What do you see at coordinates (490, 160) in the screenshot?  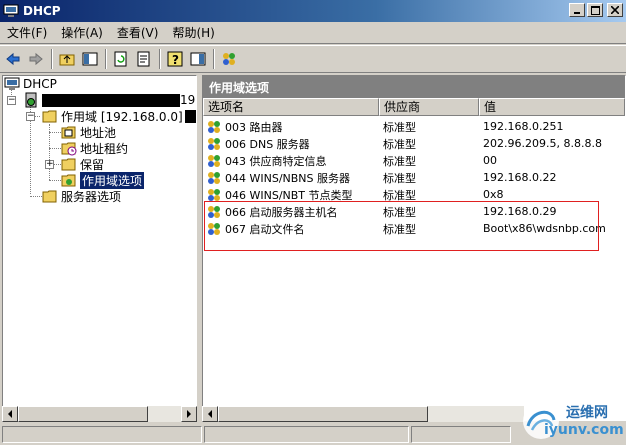 I see `option-value: 00` at bounding box center [490, 160].